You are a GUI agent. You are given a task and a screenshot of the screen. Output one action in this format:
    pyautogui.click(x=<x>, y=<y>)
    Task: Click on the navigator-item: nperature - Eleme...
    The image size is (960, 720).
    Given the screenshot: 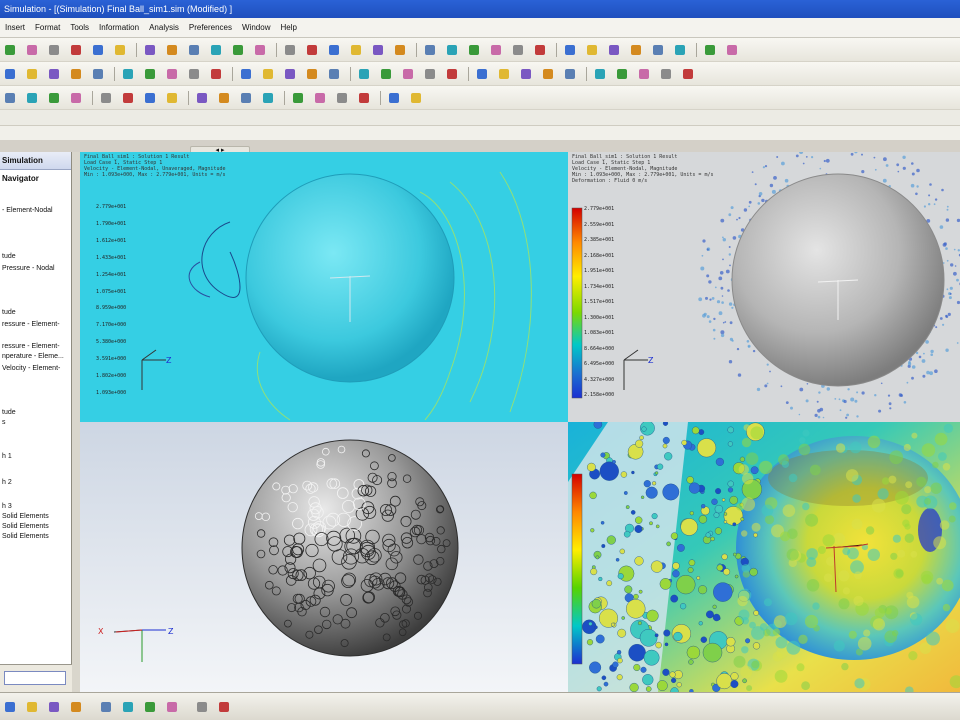 What is the action you would take?
    pyautogui.click(x=33, y=356)
    